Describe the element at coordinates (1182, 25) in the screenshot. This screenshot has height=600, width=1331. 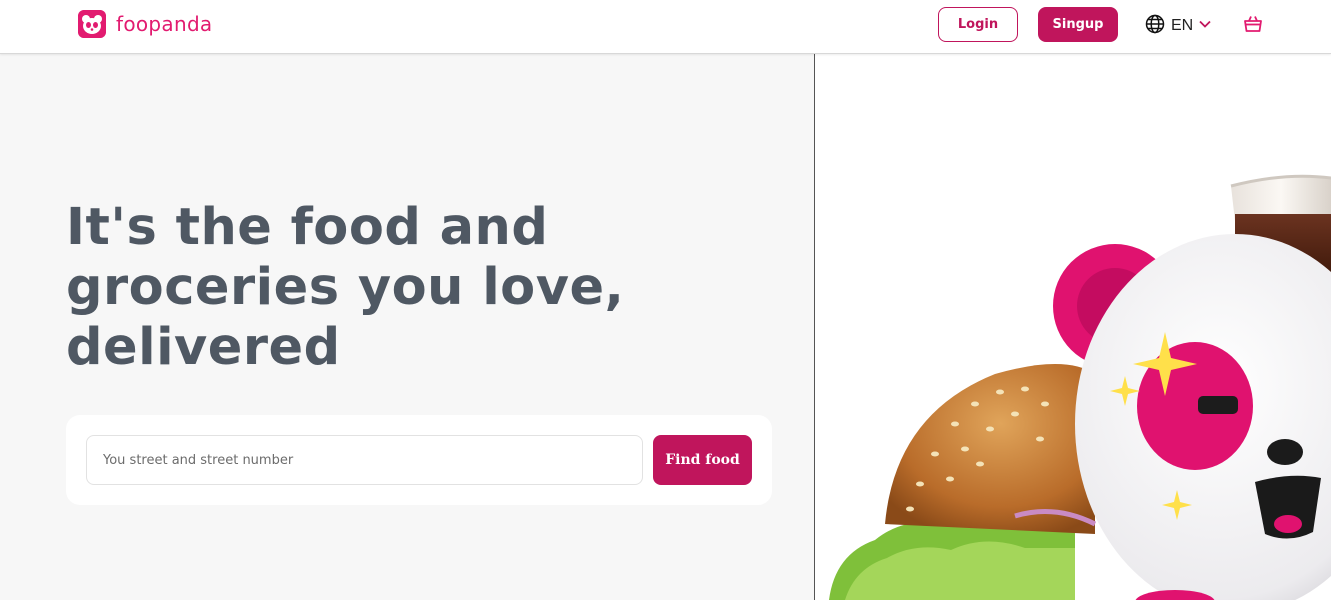
I see `language-label: EN` at that location.